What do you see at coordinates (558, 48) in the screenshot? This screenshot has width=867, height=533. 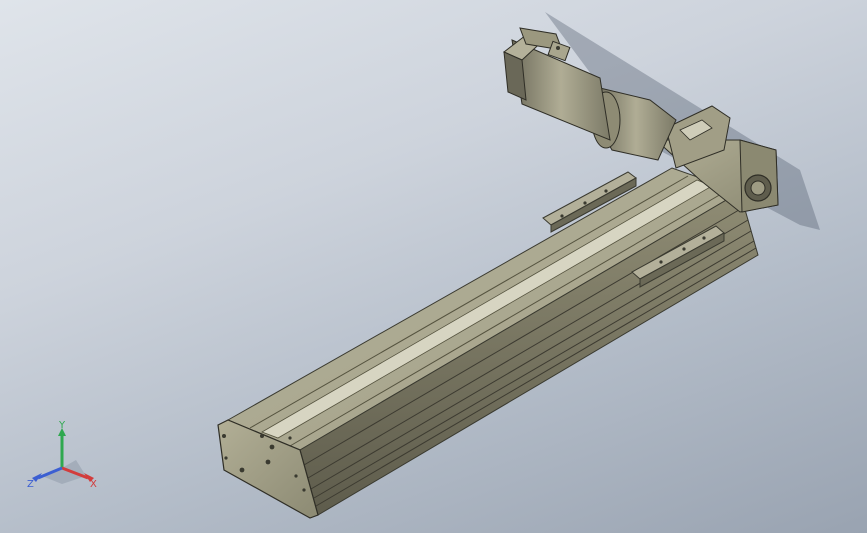 I see `connector-pin` at bounding box center [558, 48].